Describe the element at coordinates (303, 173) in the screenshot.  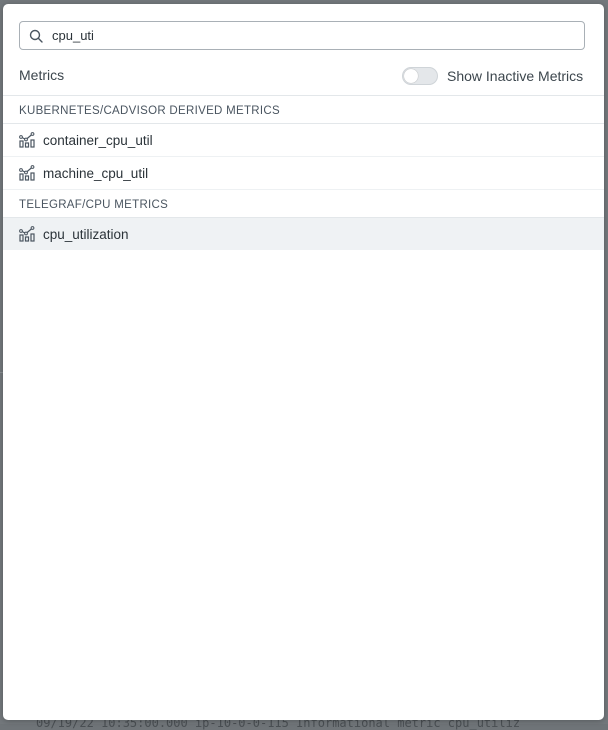
I see `metric-row-machine-cpu-util: machine_cpu_util` at that location.